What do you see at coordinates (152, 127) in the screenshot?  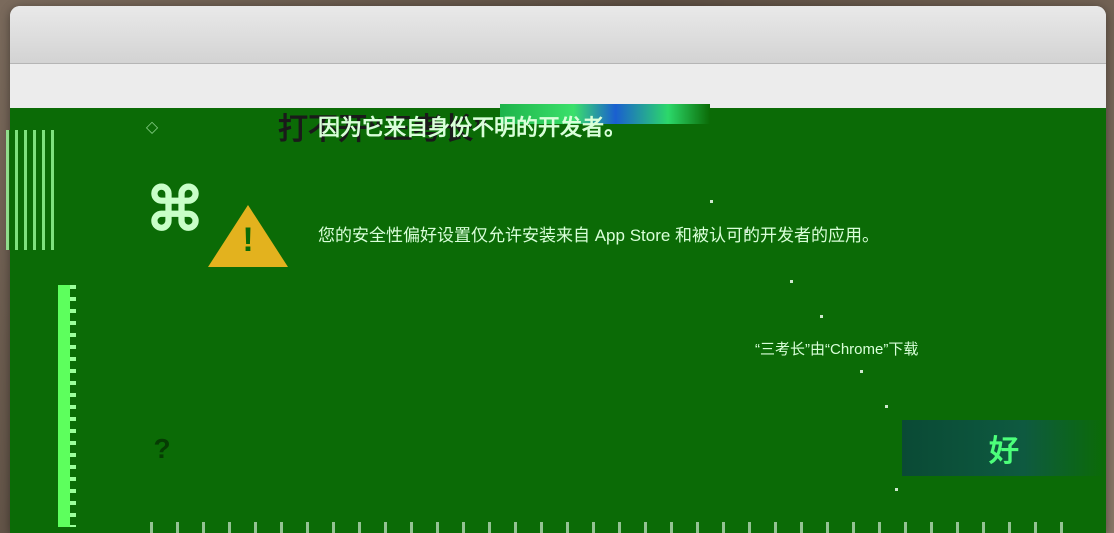 I see `ghost-app-icon: ◇` at bounding box center [152, 127].